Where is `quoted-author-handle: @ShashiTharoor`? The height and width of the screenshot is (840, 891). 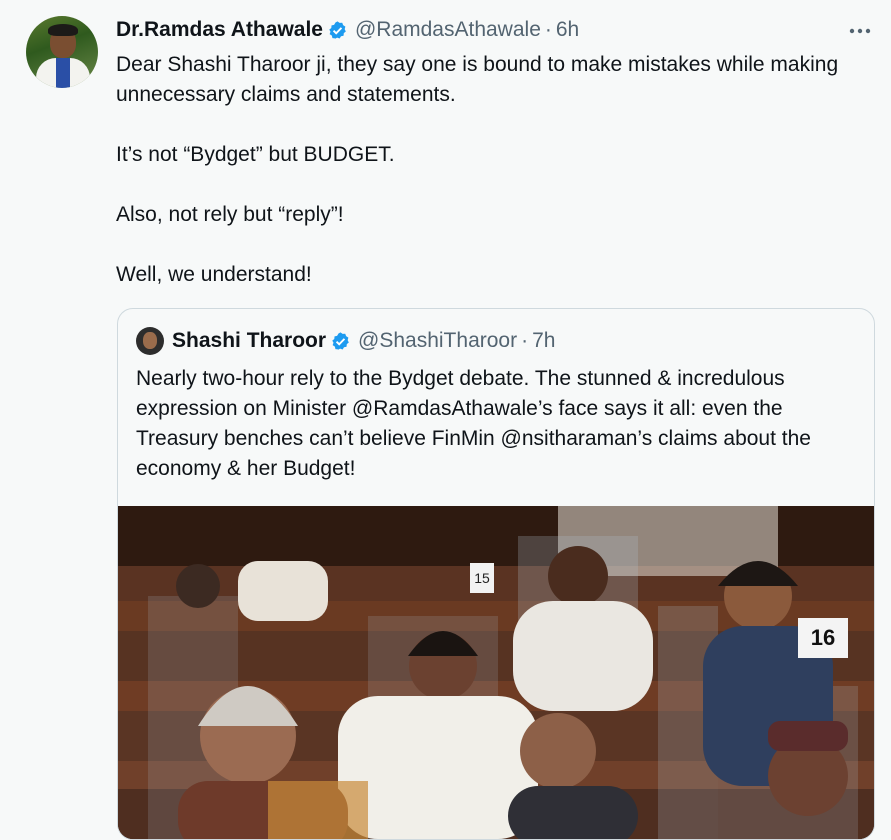
quoted-author-handle: @ShashiTharoor is located at coordinates (437, 341).